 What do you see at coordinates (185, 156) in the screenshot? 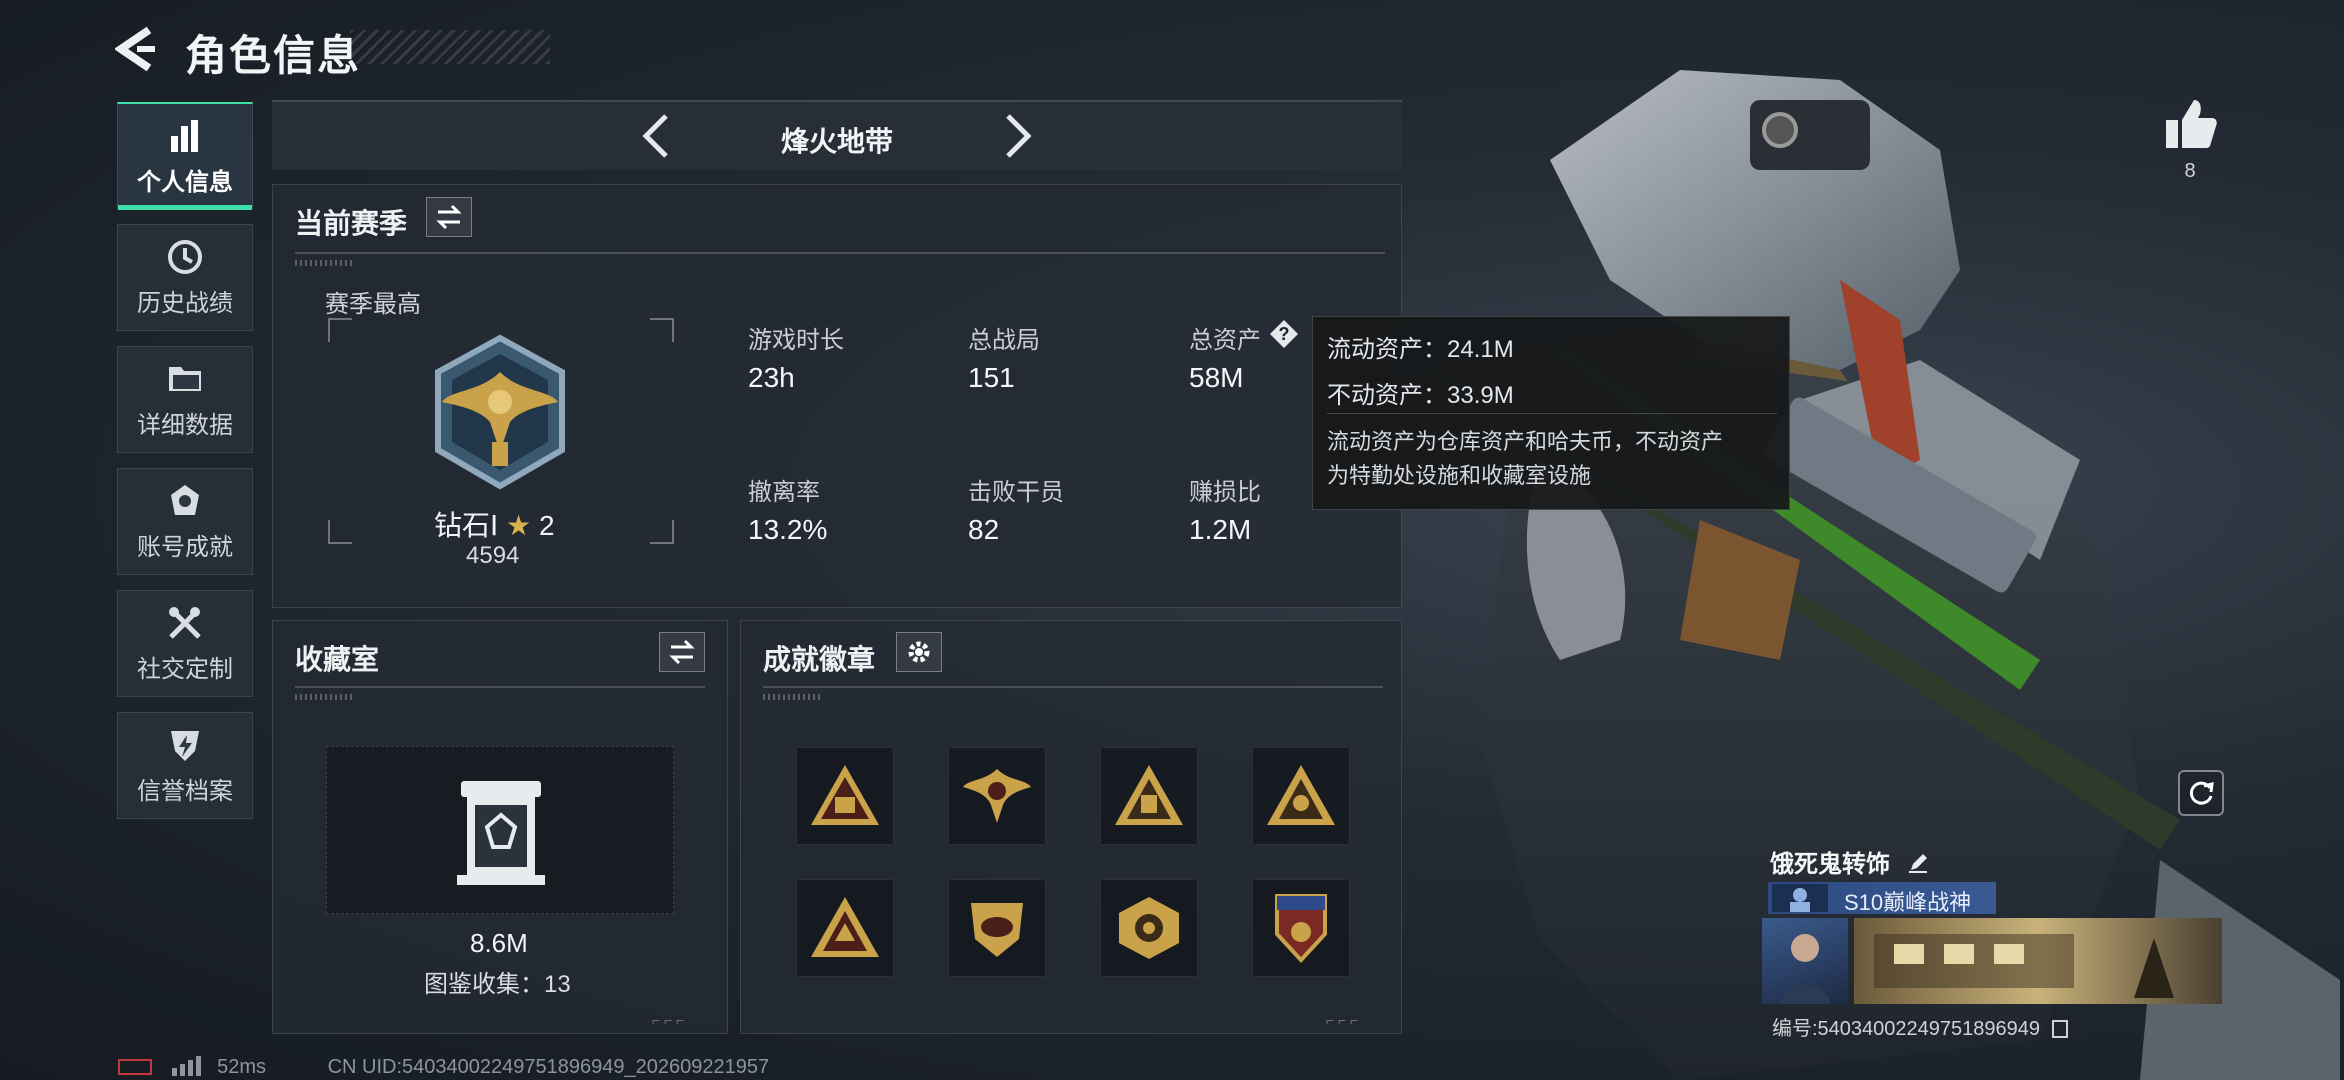
I see `sidebar-item-personal-info: 个人信息` at bounding box center [185, 156].